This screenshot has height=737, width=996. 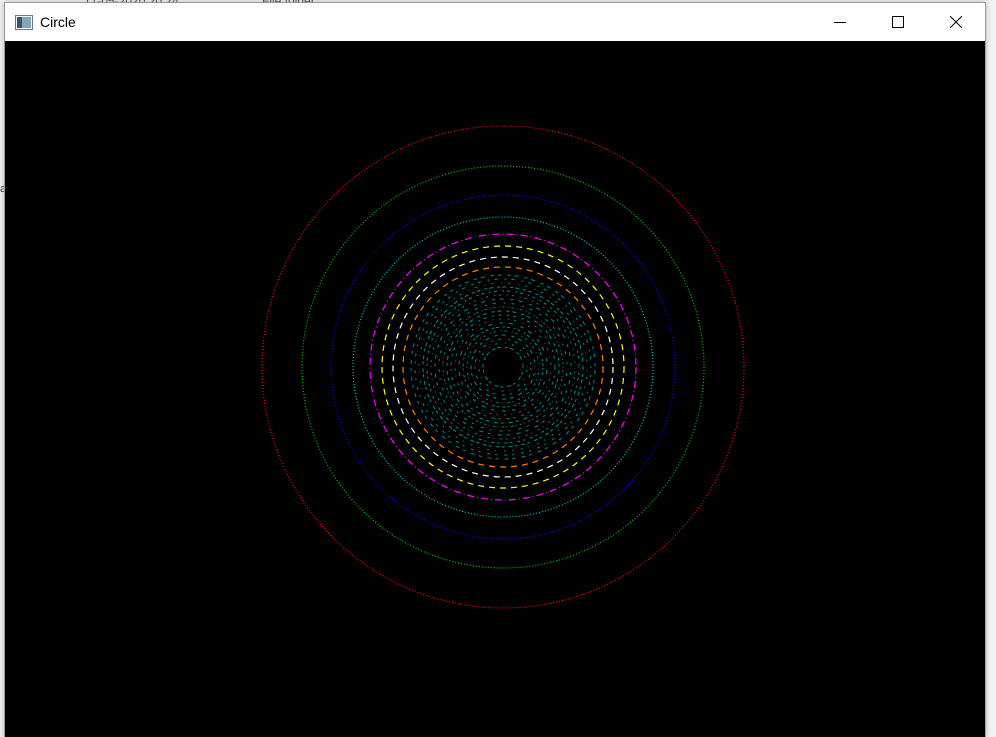 I want to click on minimize-button, so click(x=840, y=22).